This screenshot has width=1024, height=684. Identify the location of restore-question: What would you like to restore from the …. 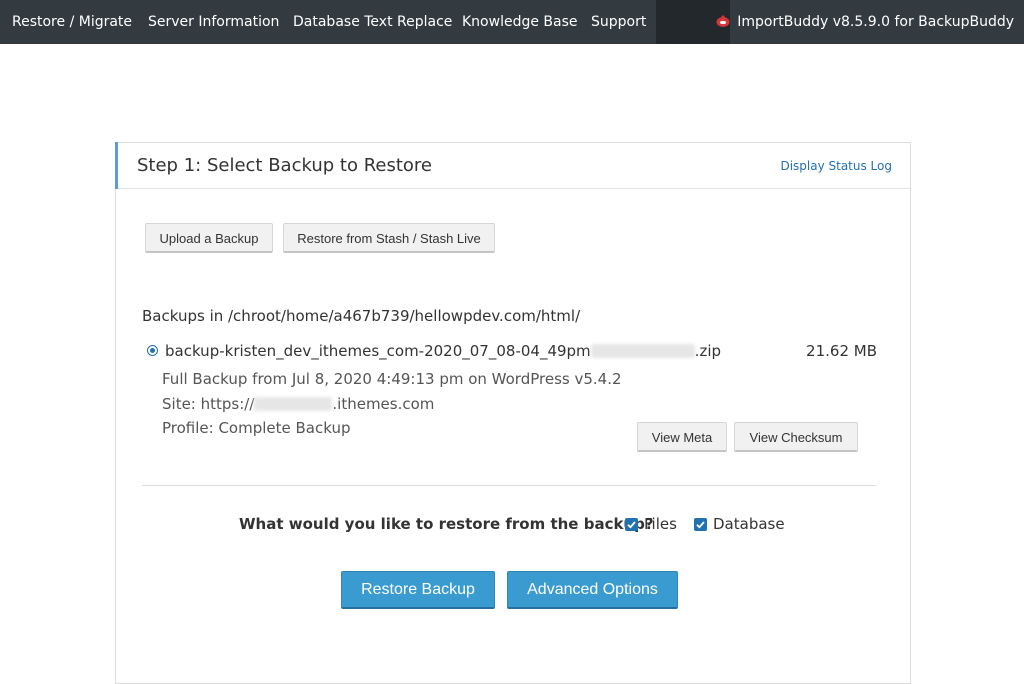
(446, 524).